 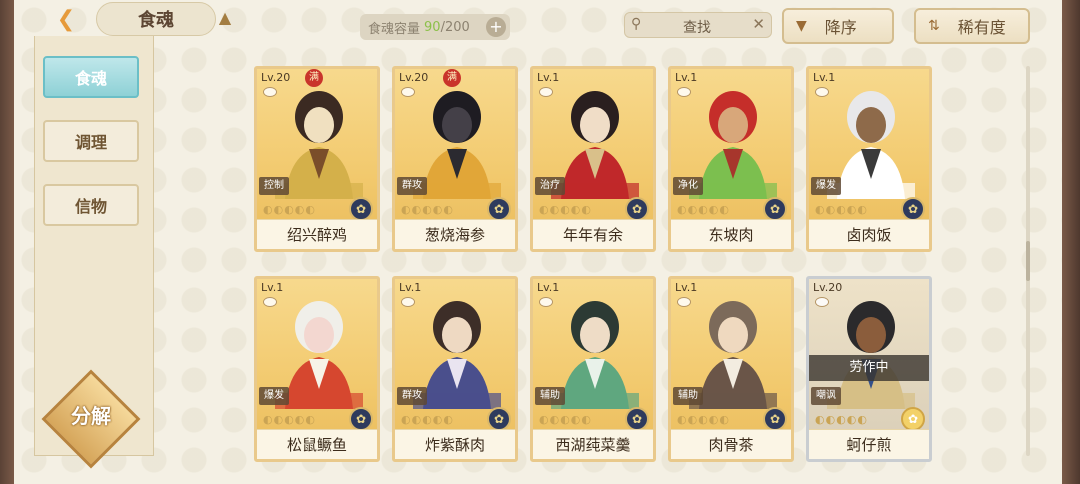 I want to click on search-input: ⚲ 查找 ✕, so click(x=698, y=25).